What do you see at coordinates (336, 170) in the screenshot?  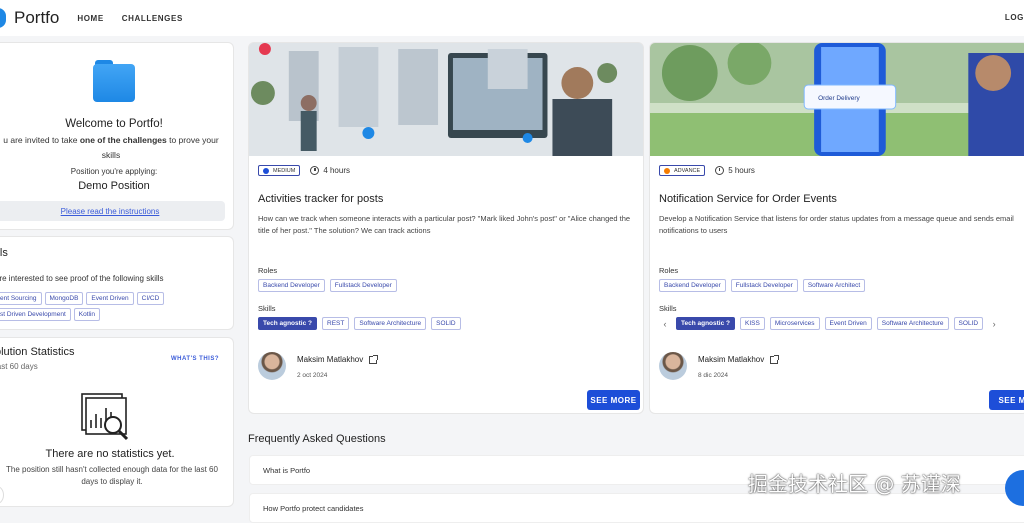 I see `duration-text: 4 hours` at bounding box center [336, 170].